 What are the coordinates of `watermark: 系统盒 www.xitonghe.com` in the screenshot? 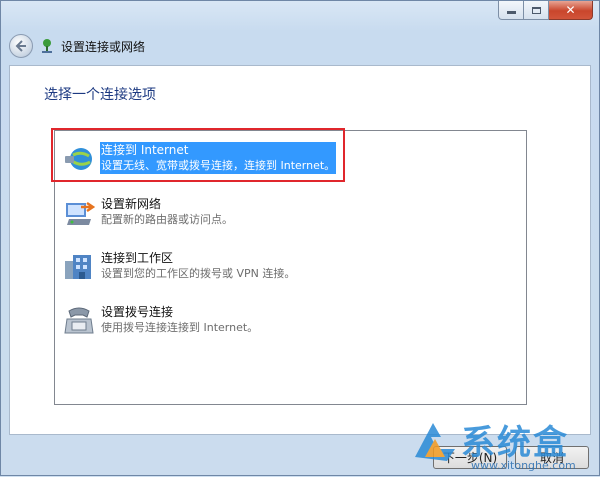 It's located at (504, 445).